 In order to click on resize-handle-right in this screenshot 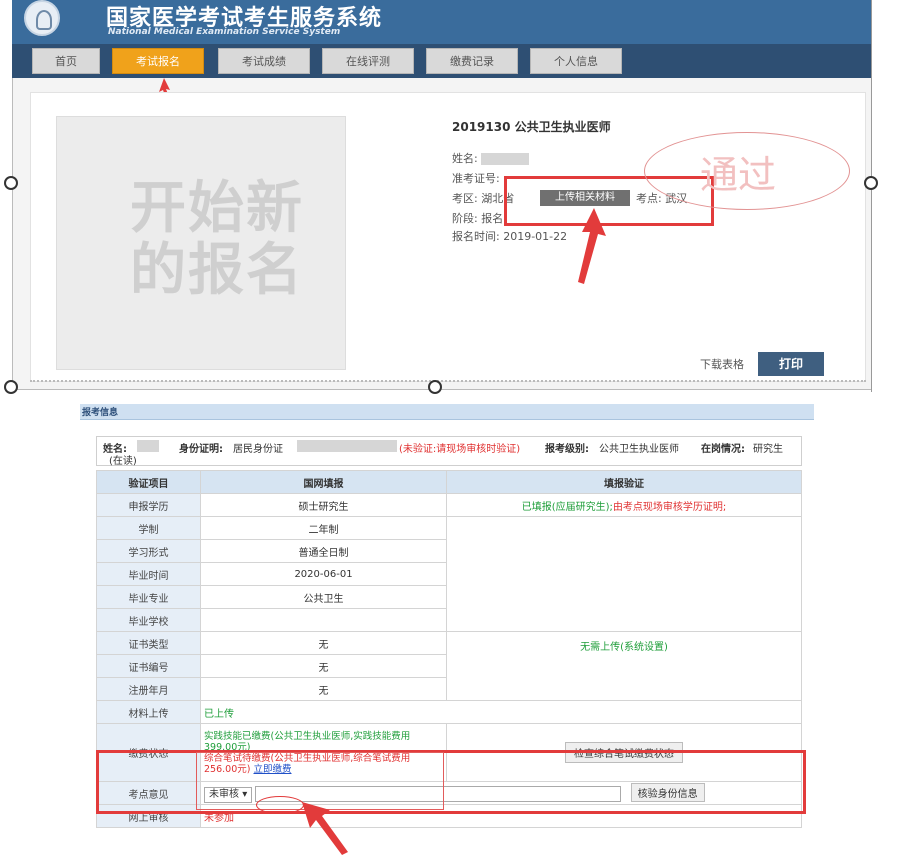, I will do `click(871, 183)`.